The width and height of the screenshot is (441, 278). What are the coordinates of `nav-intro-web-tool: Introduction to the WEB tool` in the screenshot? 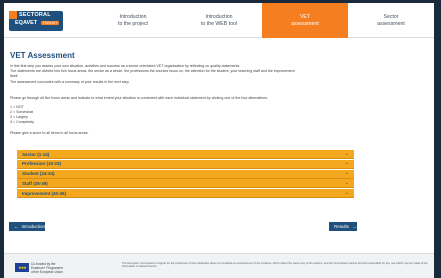 It's located at (219, 20).